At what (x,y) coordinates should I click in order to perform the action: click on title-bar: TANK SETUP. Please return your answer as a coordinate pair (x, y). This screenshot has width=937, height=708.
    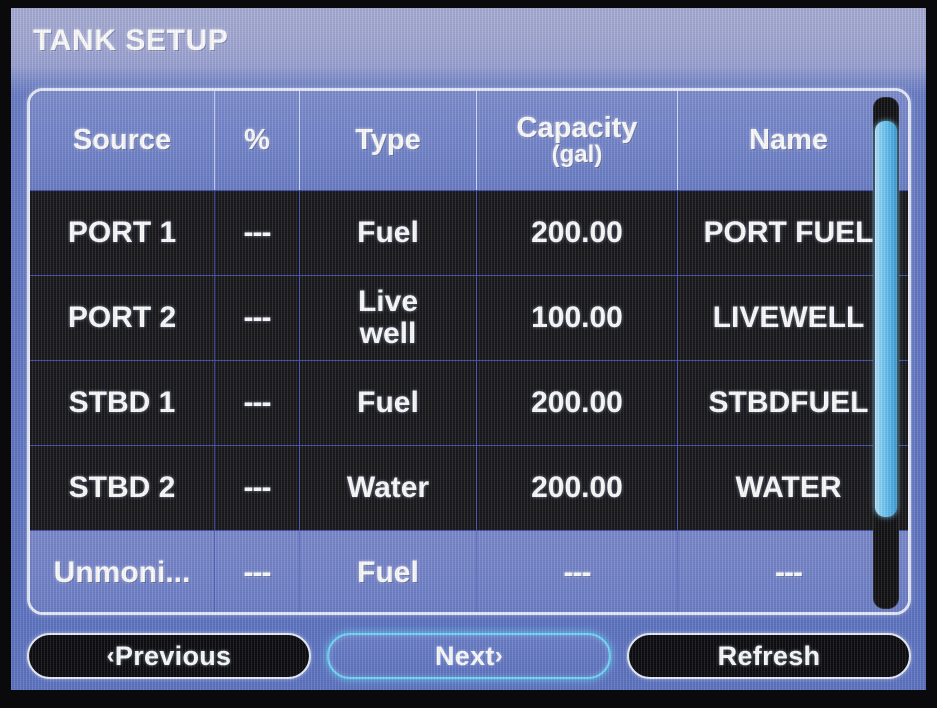
    Looking at the image, I should click on (468, 44).